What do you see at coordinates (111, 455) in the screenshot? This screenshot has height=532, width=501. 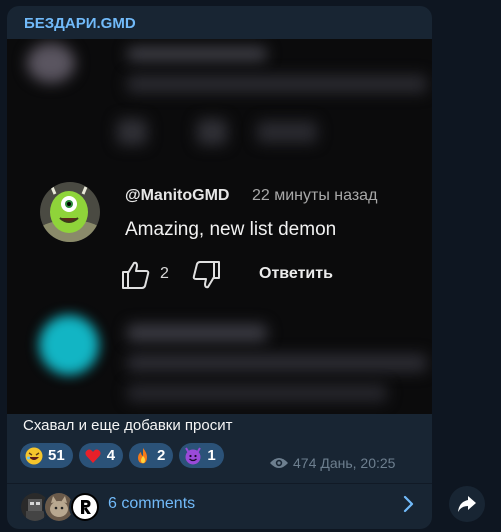 I see `reaction-count: 4` at bounding box center [111, 455].